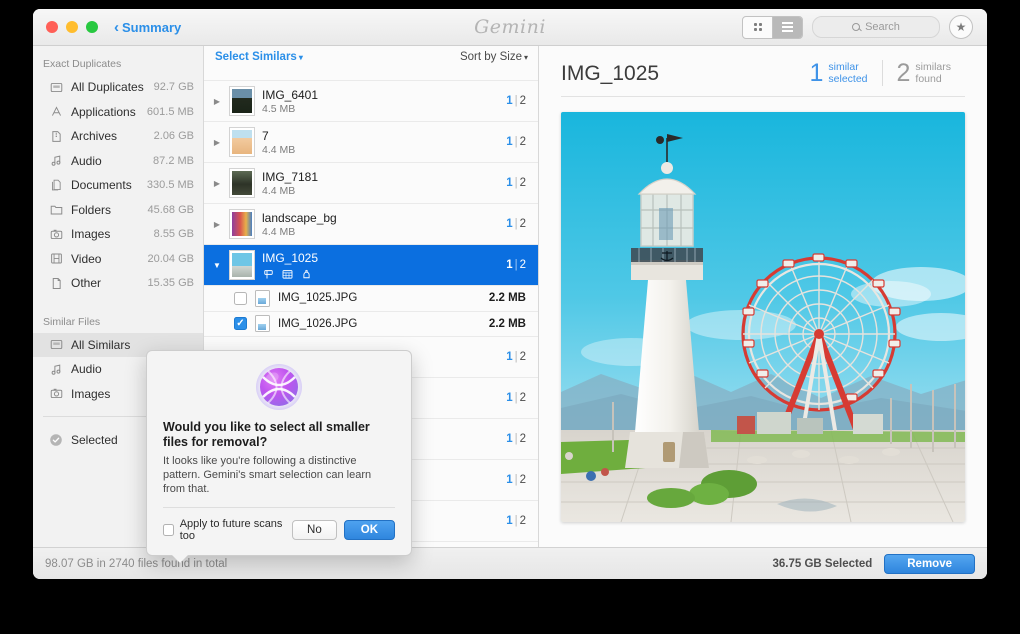  Describe the element at coordinates (240, 324) in the screenshot. I see `file-checkbox-checked` at that location.